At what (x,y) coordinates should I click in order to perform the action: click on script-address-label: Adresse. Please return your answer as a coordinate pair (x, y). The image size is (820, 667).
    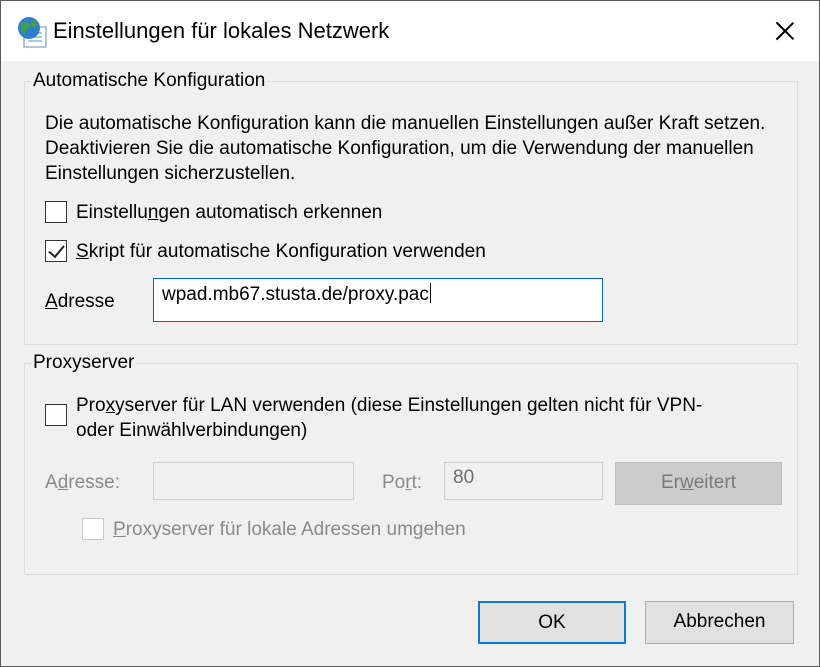
    Looking at the image, I should click on (80, 301).